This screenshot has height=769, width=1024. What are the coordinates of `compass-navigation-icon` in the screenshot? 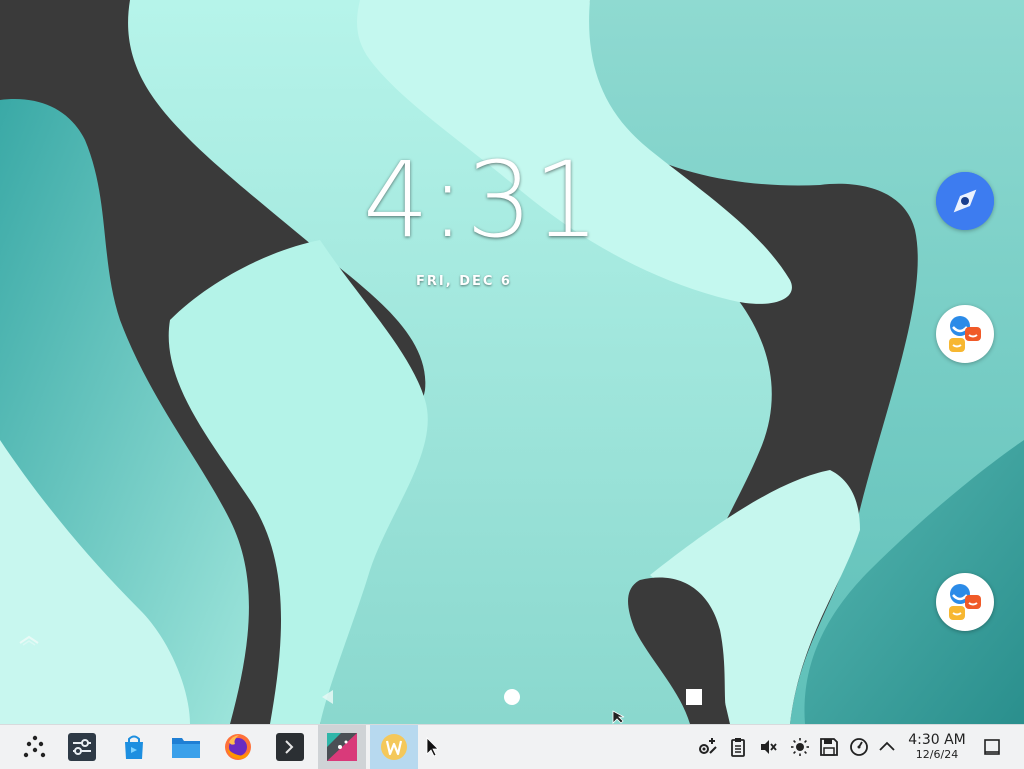 It's located at (965, 201).